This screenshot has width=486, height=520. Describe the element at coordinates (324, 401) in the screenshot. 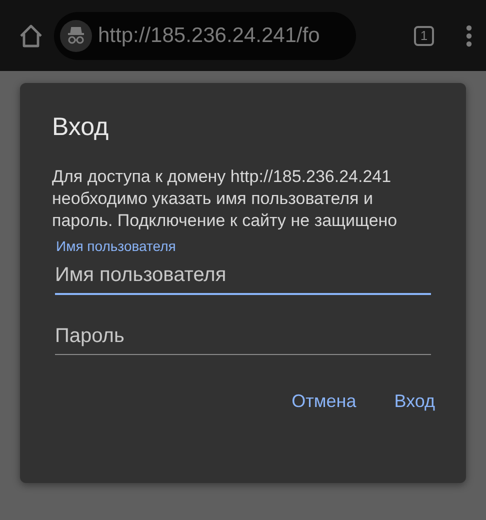

I see `cancel-button: Отмена` at that location.